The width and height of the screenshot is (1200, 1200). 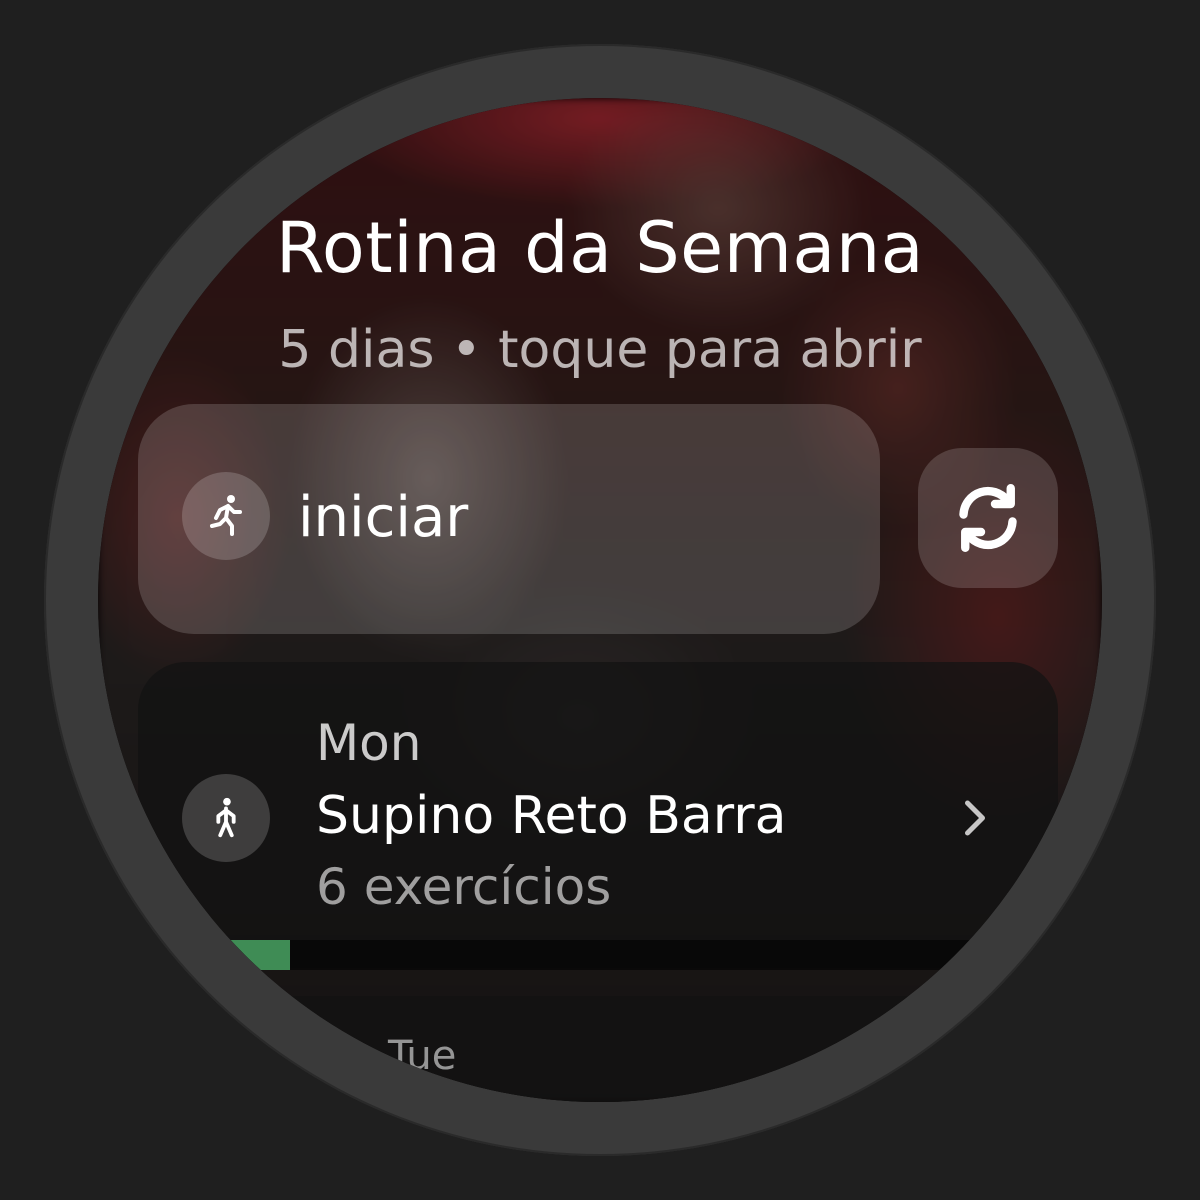 I want to click on day-label-next: Tue, so click(x=422, y=1056).